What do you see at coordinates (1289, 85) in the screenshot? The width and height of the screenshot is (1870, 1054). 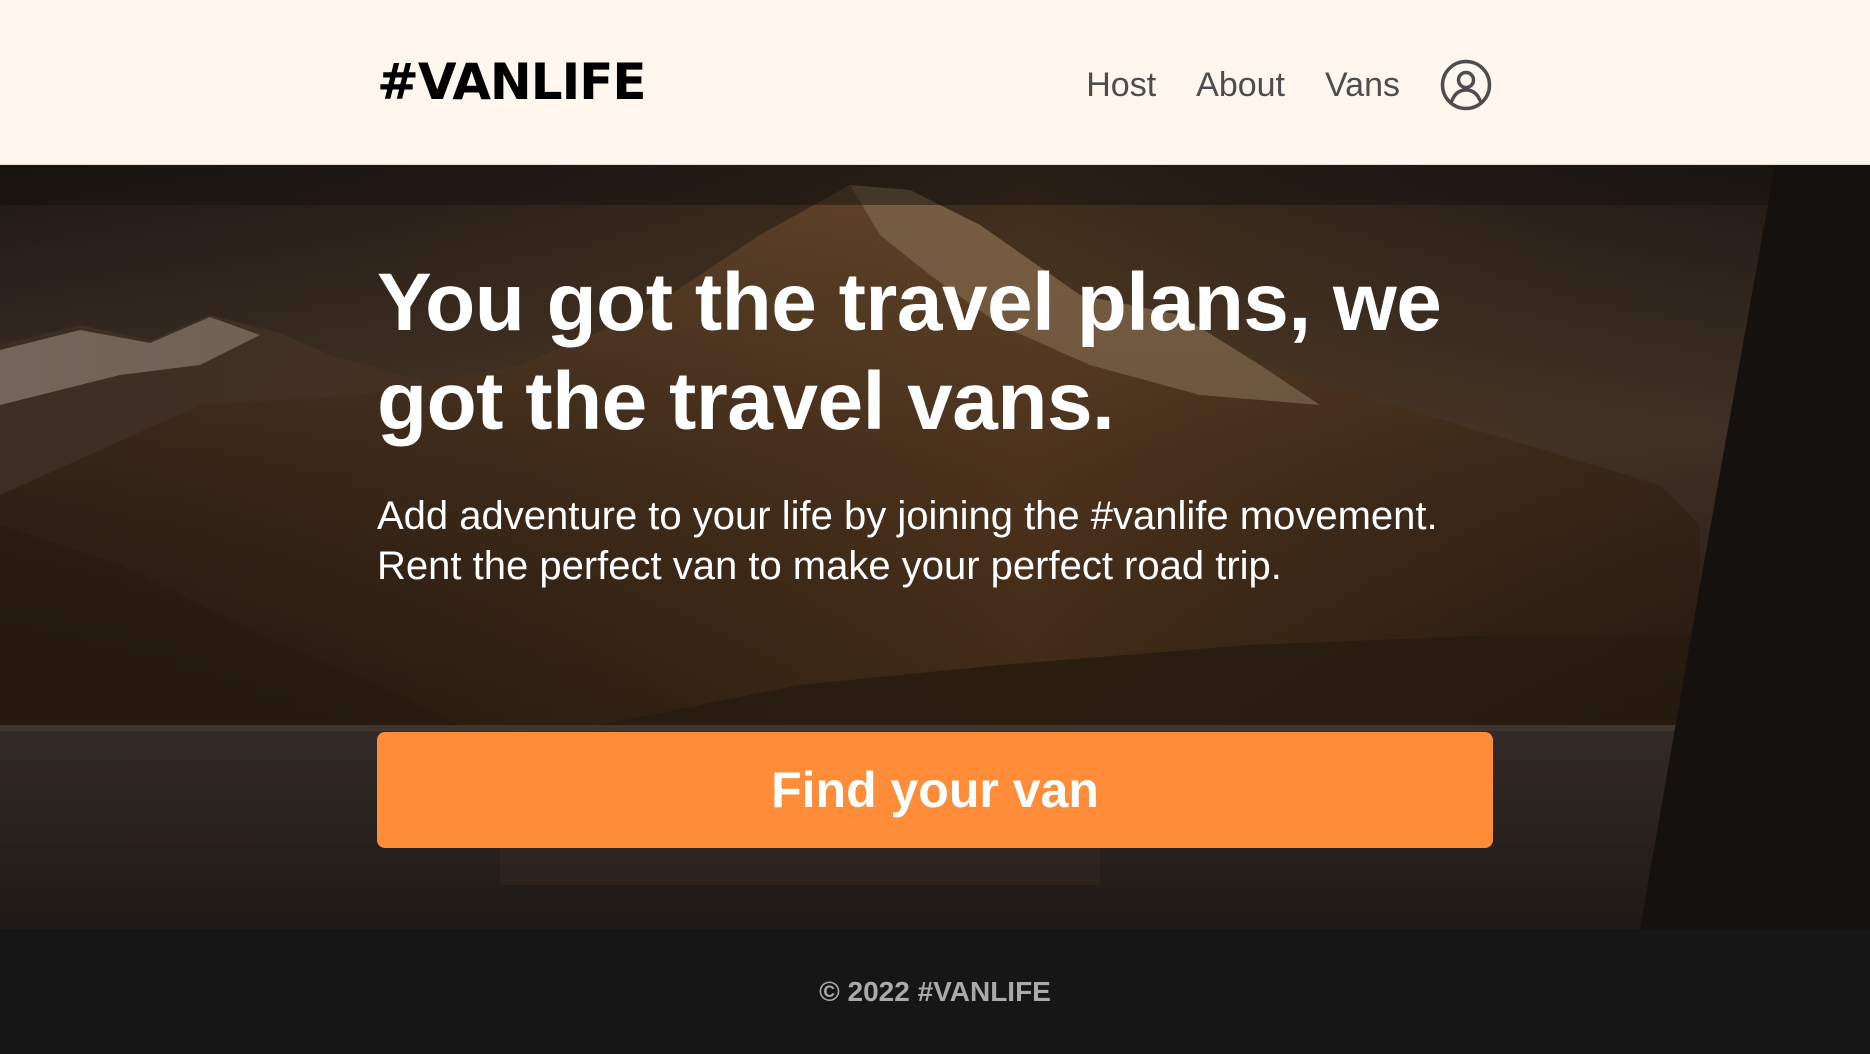 I see `main-nav: Host About Vans` at bounding box center [1289, 85].